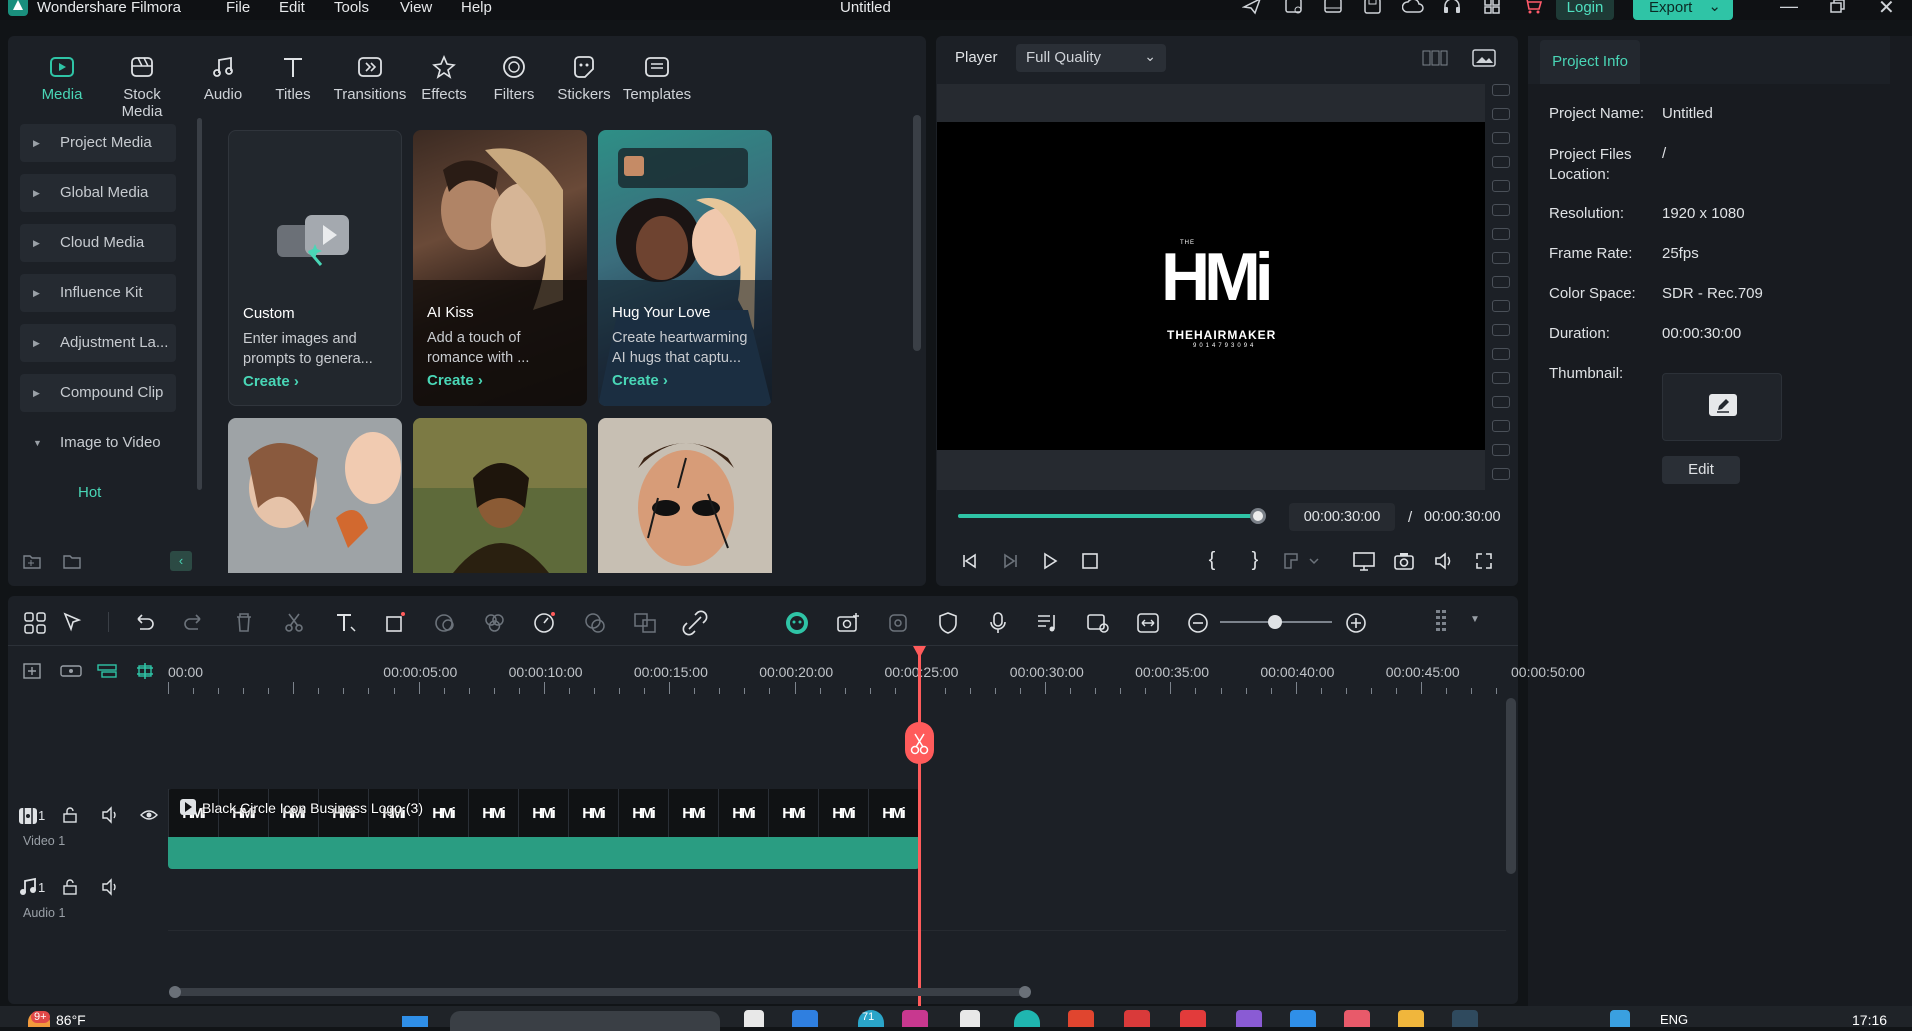 Image resolution: width=1912 pixels, height=1031 pixels. Describe the element at coordinates (1137, 1018) in the screenshot. I see `gmail-icon` at that location.